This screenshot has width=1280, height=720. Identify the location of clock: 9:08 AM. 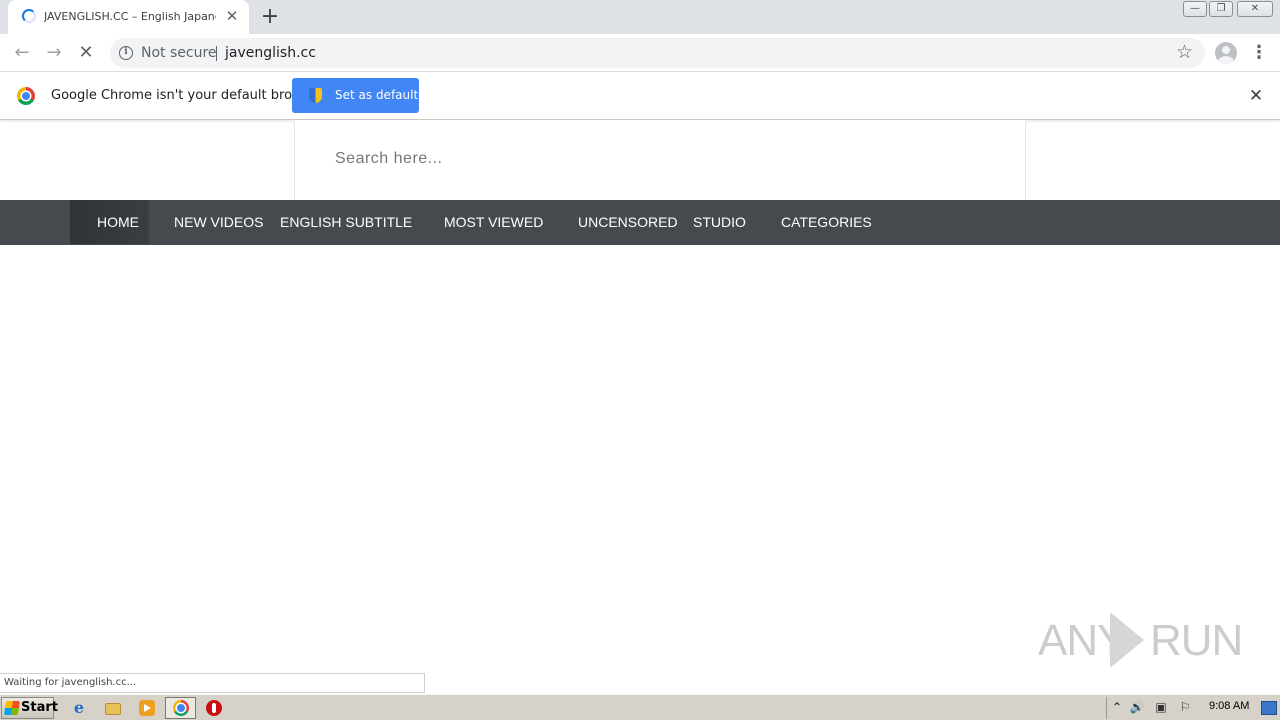
(1229, 706).